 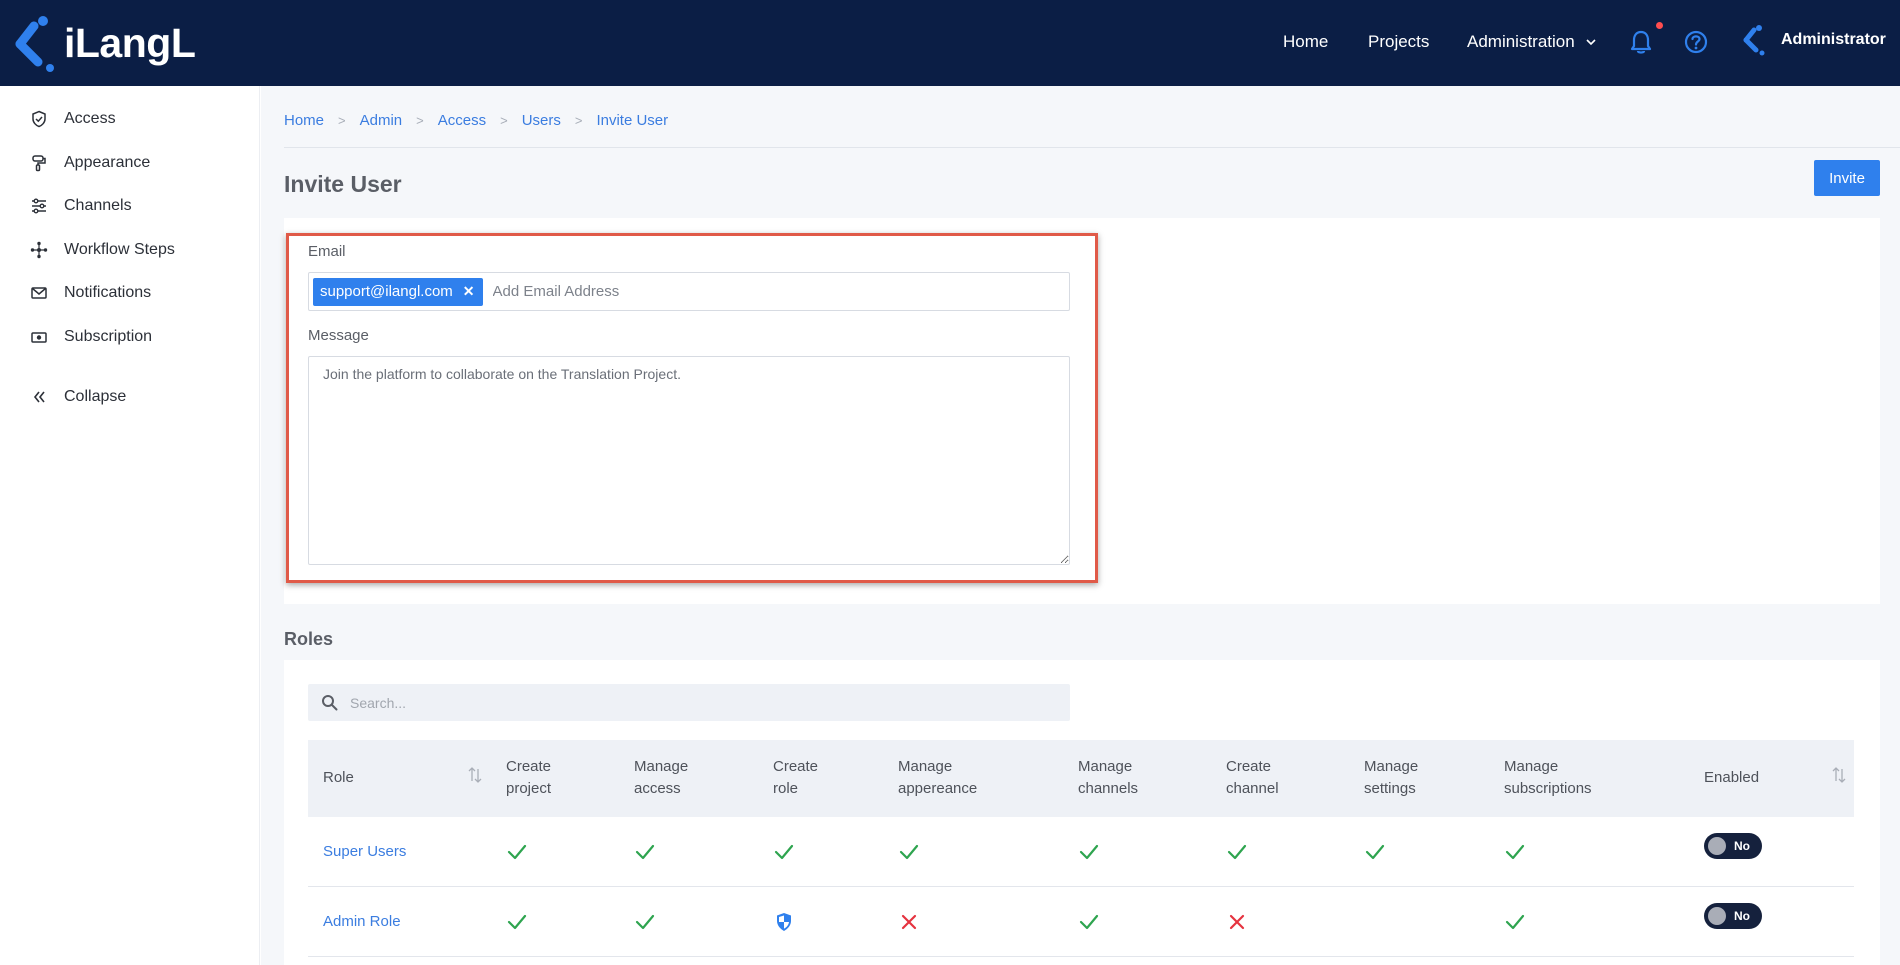 I want to click on breadcrumb-users: Users, so click(x=541, y=120).